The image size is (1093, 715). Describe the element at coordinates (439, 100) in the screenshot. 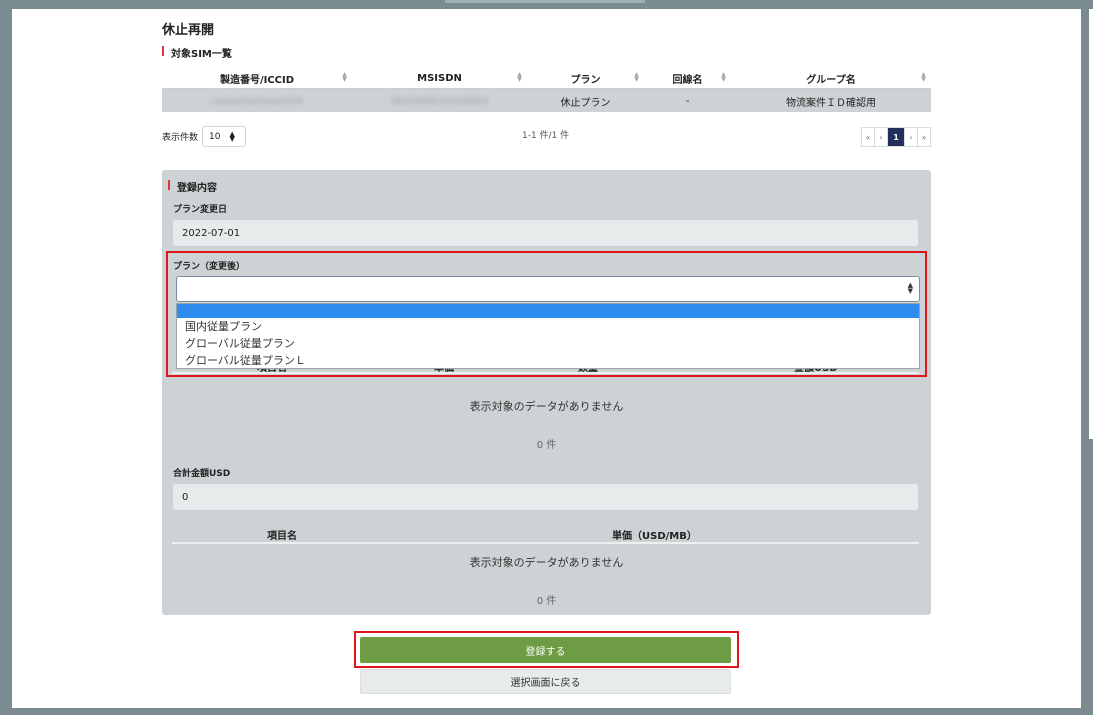

I see `cell-msisdn: 08100006102158604` at that location.